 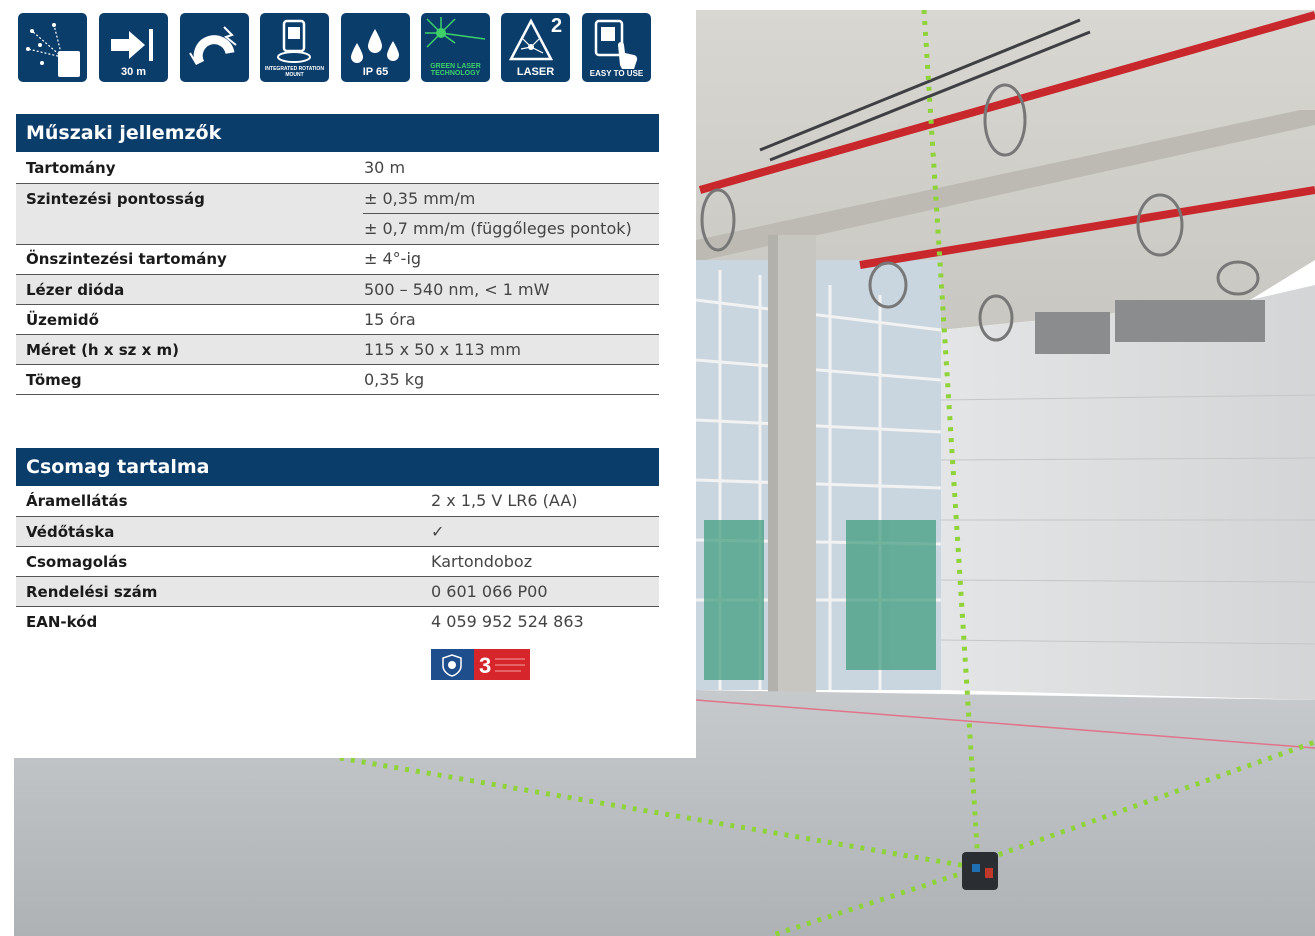 What do you see at coordinates (375, 47) in the screenshot?
I see `ip65-icon: IP 65` at bounding box center [375, 47].